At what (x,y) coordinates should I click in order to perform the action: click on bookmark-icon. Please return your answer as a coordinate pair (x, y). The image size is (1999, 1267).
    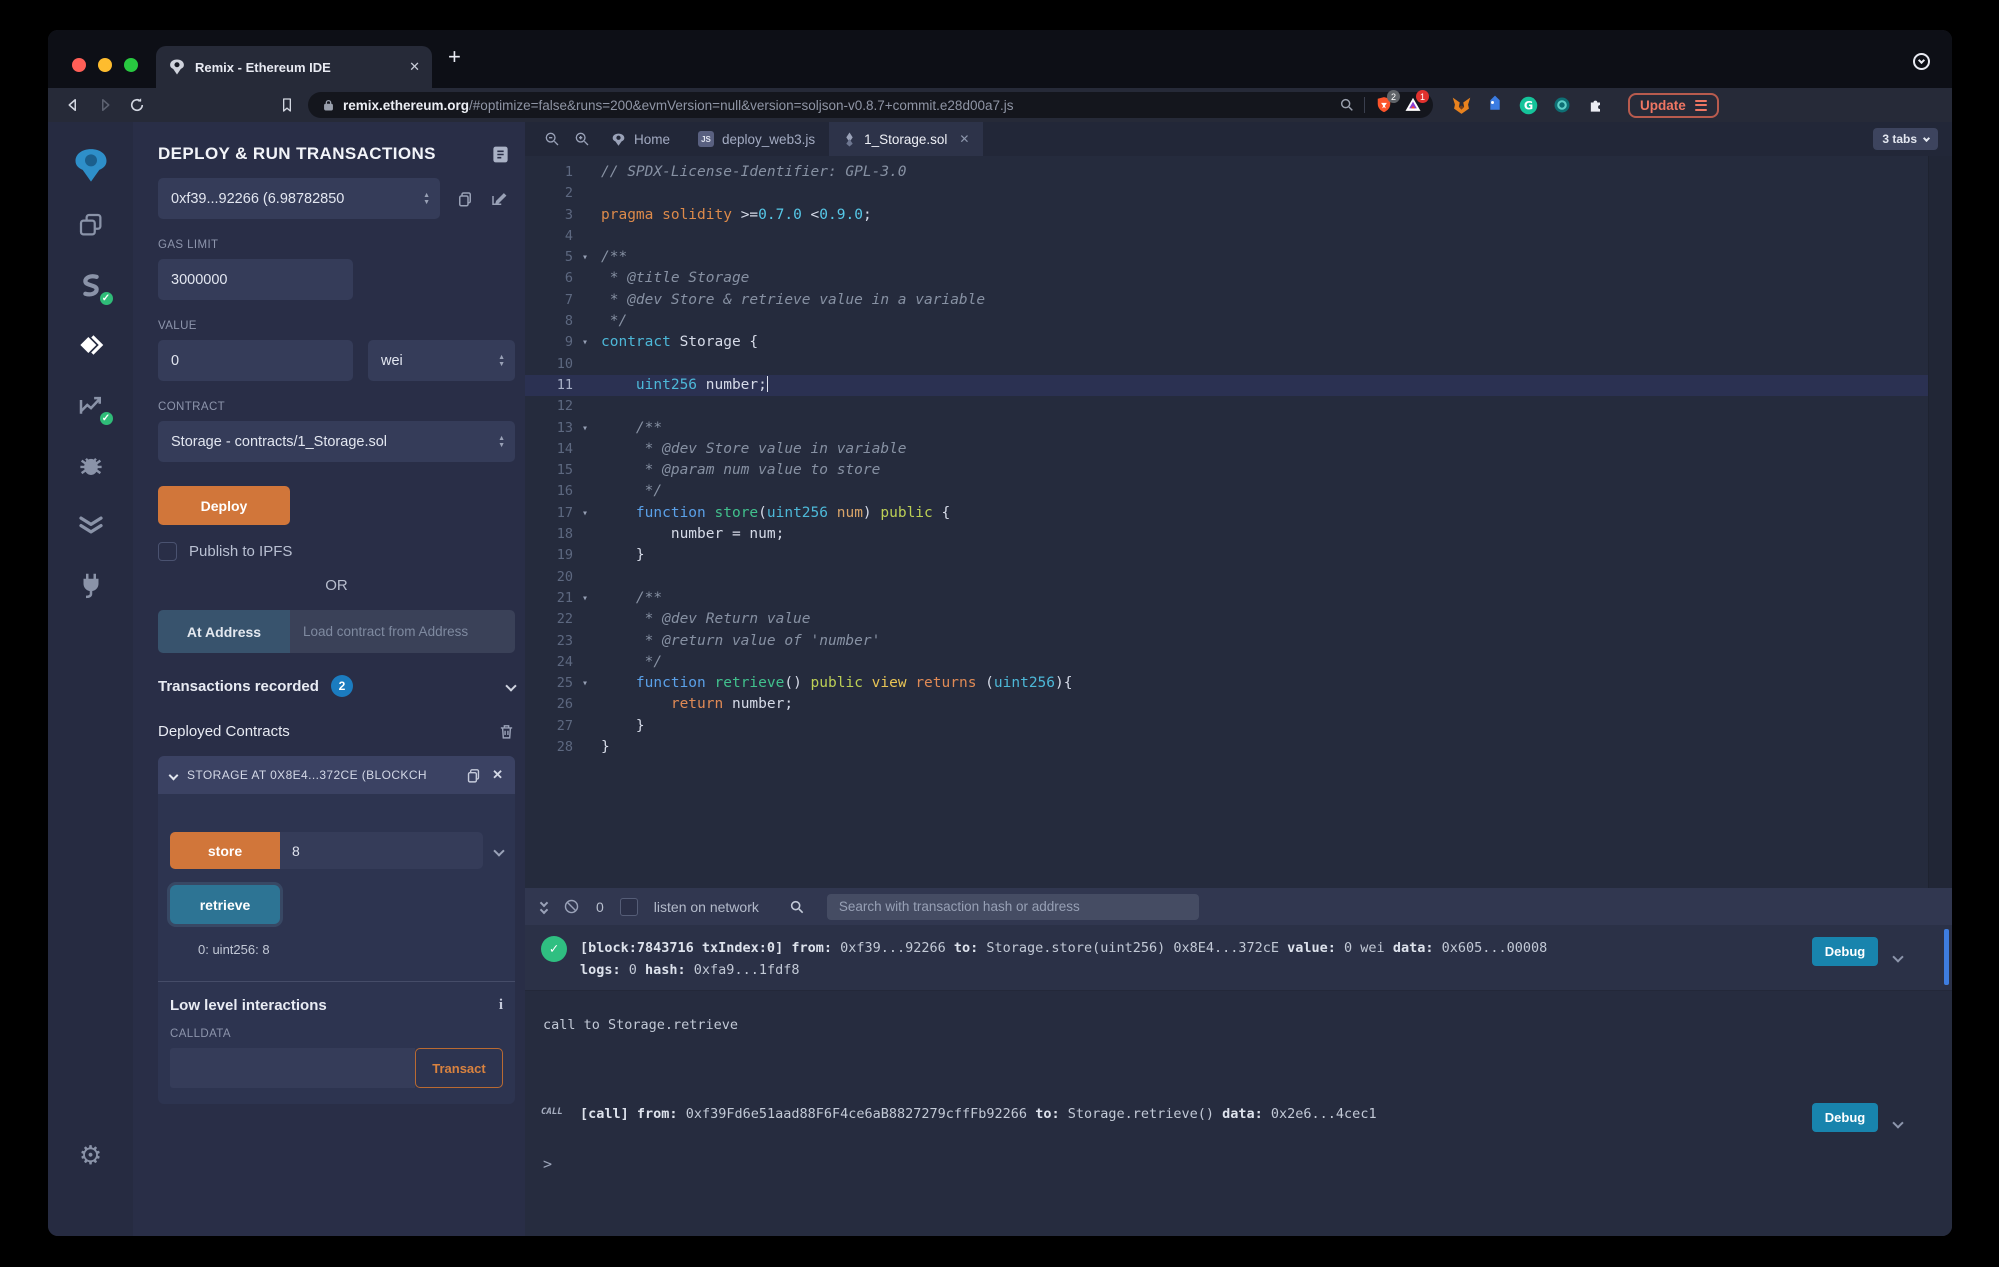
    Looking at the image, I should click on (287, 105).